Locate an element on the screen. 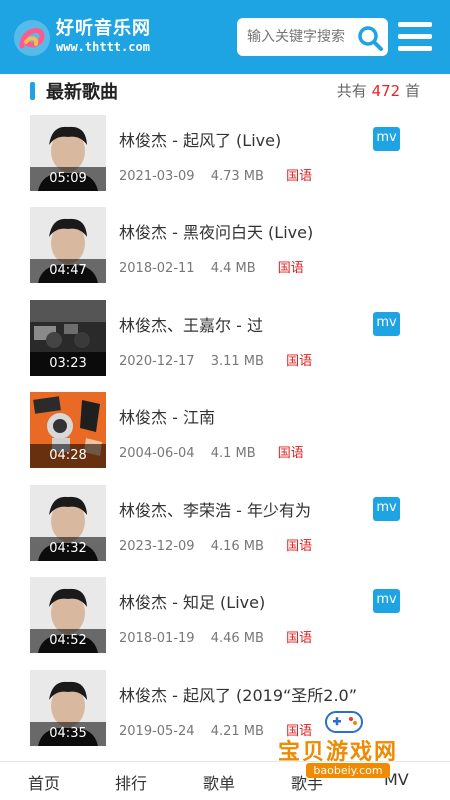  song-thumbnail: 03:23 is located at coordinates (68, 338).